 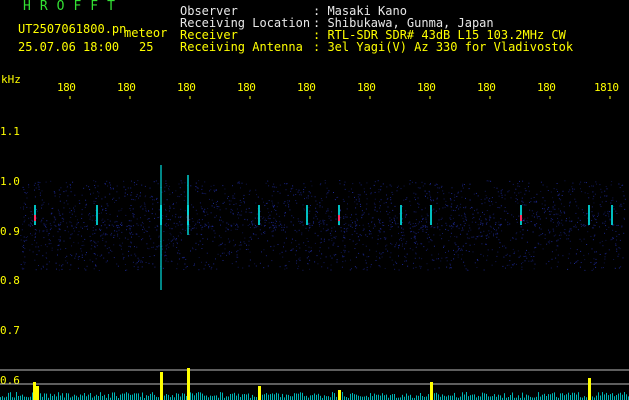 What do you see at coordinates (37, 393) in the screenshot?
I see `level-peak` at bounding box center [37, 393].